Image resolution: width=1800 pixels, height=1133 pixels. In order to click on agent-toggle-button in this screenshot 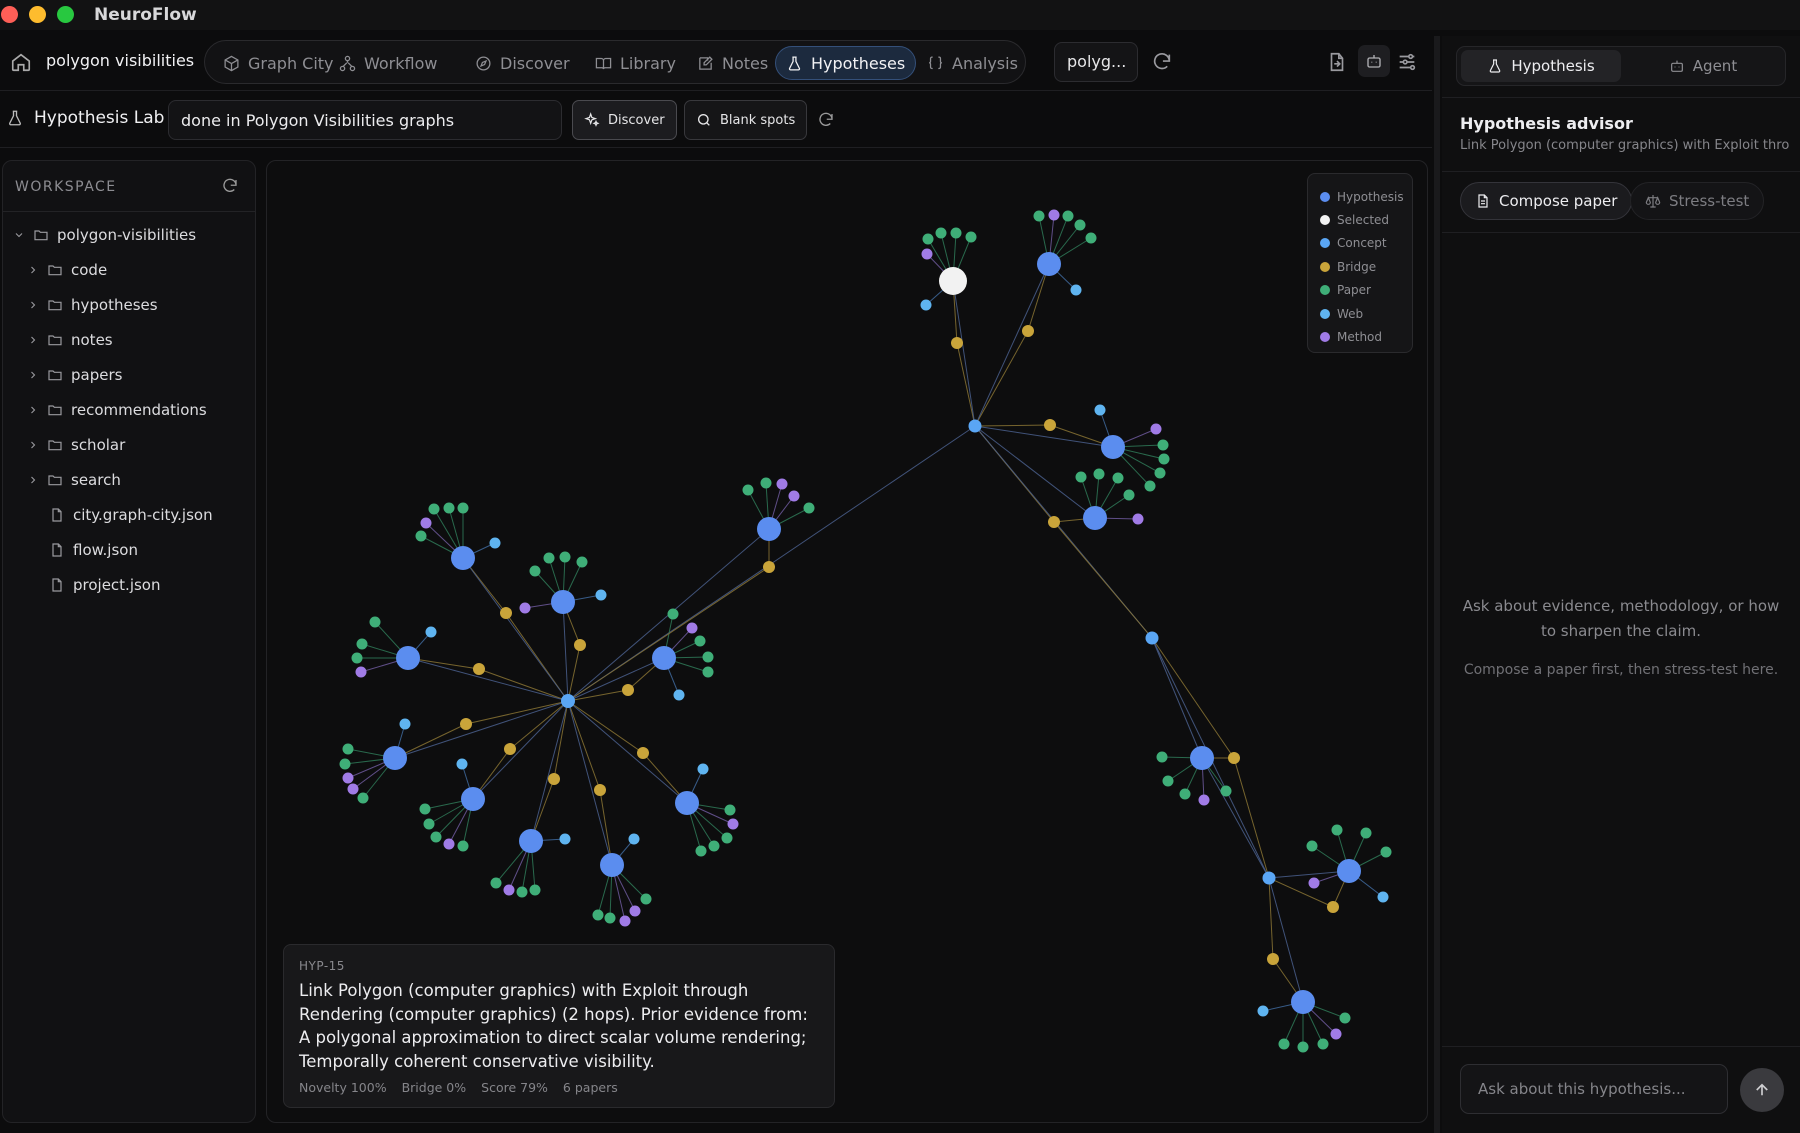, I will do `click(1374, 61)`.